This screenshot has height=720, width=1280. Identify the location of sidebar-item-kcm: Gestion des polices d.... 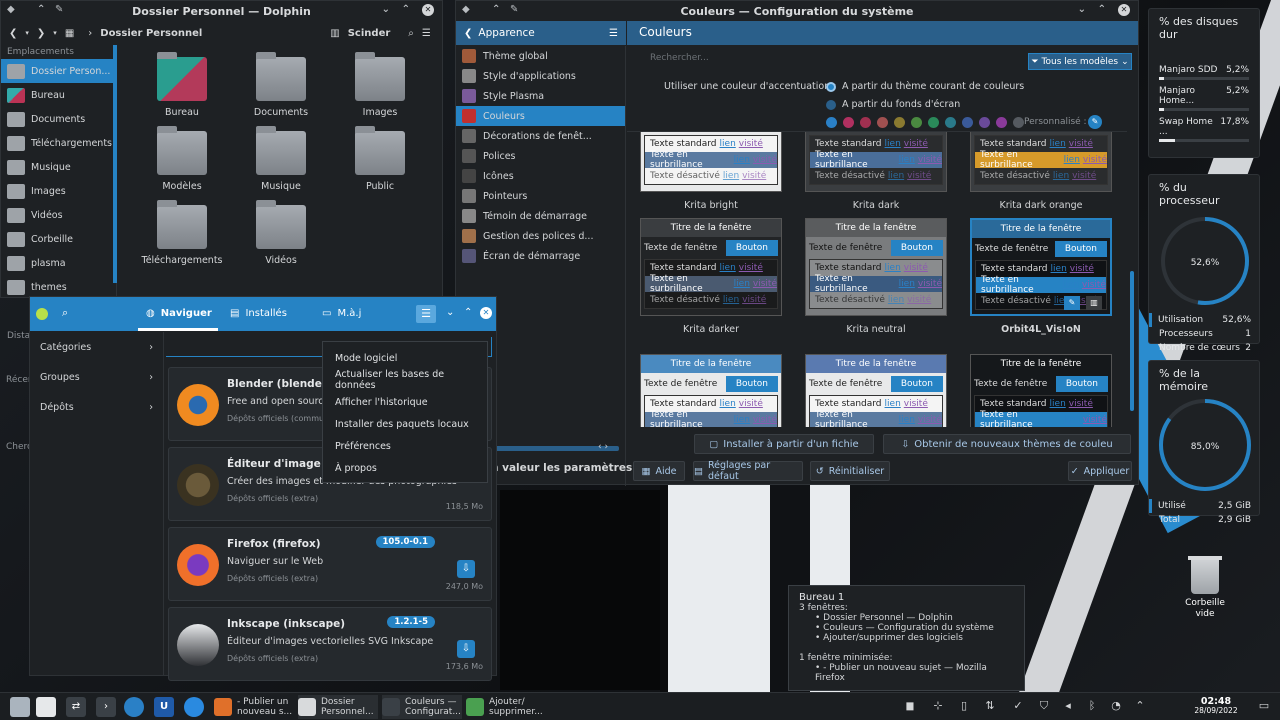
(540, 236).